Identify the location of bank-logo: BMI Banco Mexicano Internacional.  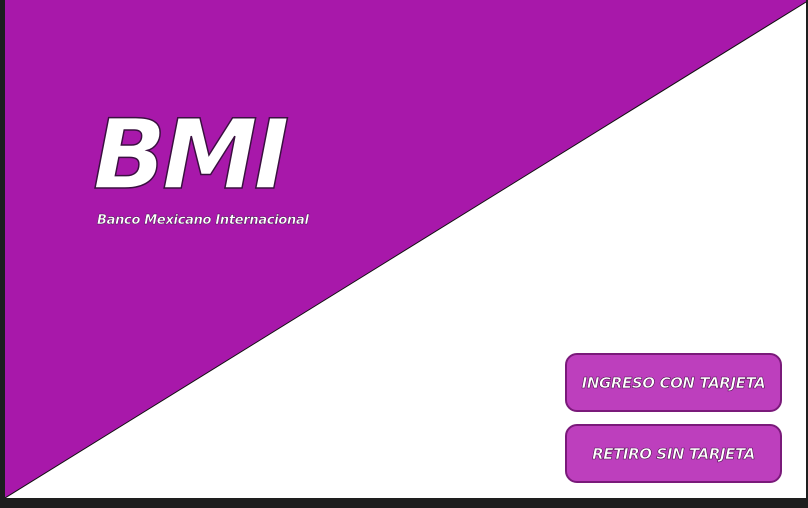
(227, 169).